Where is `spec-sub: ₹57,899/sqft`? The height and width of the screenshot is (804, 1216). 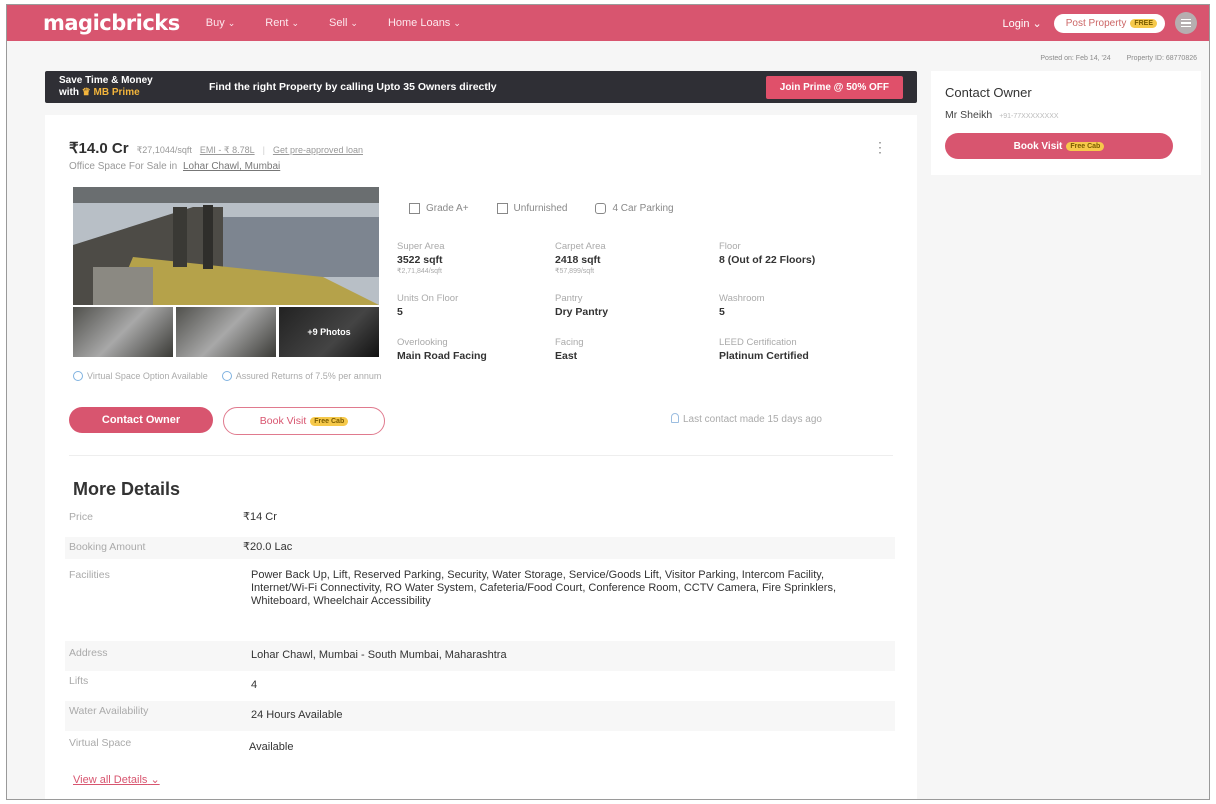 spec-sub: ₹57,899/sqft is located at coordinates (575, 271).